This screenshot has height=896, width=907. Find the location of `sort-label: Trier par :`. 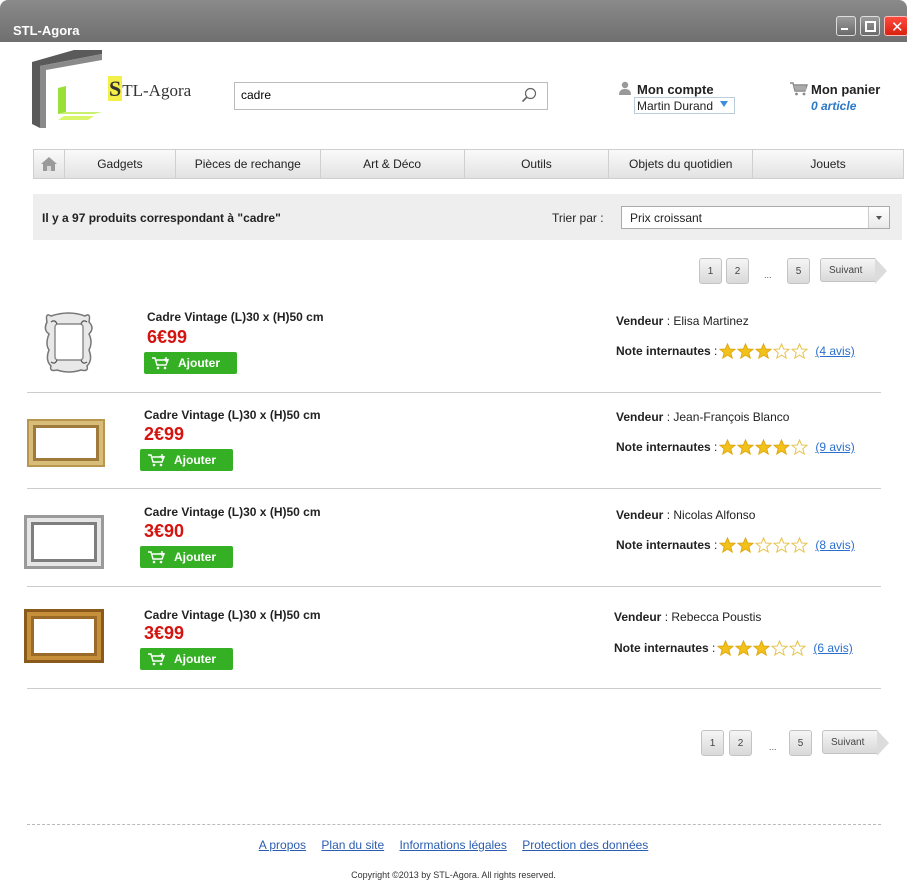

sort-label: Trier par : is located at coordinates (578, 218).